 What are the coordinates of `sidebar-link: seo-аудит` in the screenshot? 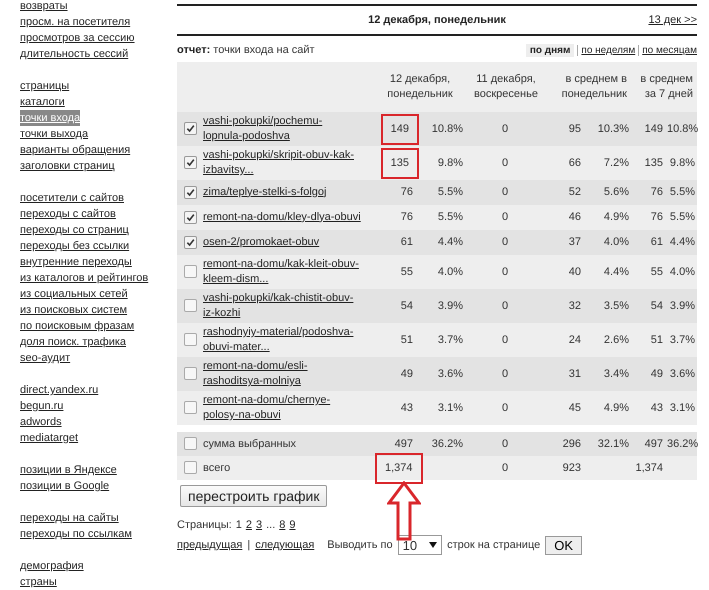 It's located at (45, 358).